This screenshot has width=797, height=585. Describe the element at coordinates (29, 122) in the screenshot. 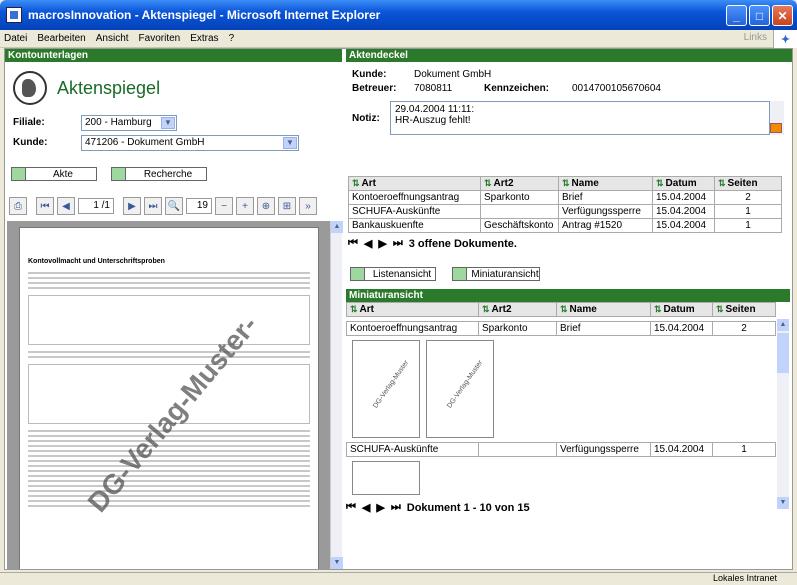

I see `filiale-label: Filiale:` at that location.